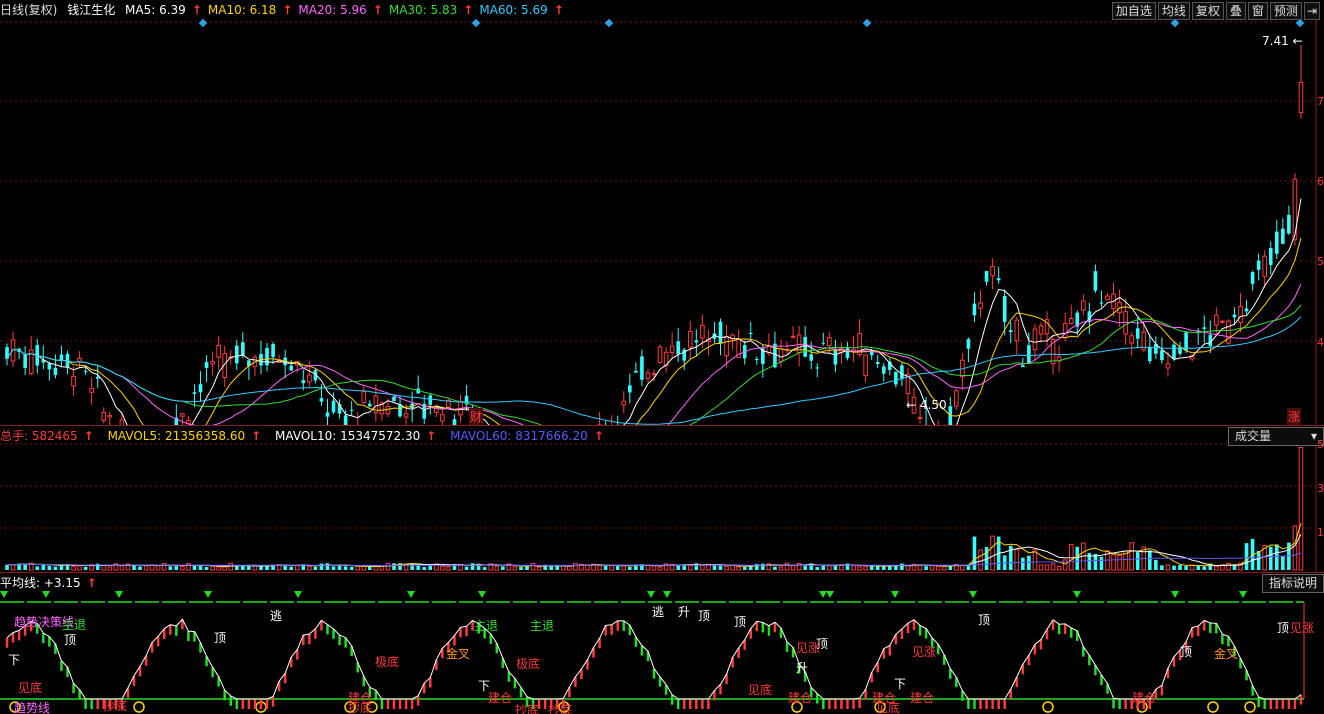 The image size is (1324, 714). Describe the element at coordinates (1235, 11) in the screenshot. I see `overlay-button: 叠` at that location.